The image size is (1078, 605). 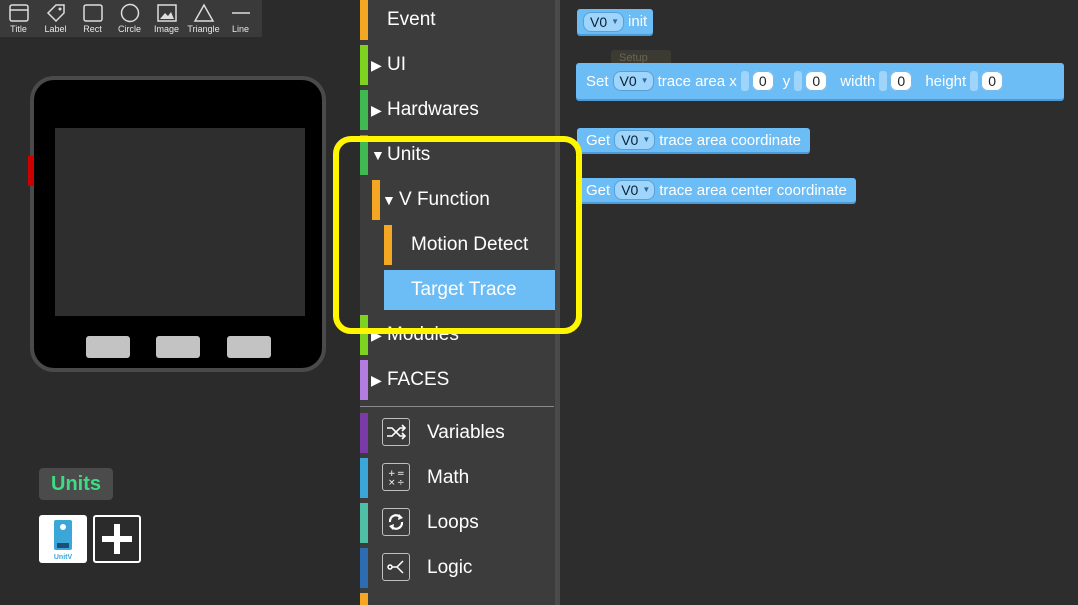 I want to click on device-screen, so click(x=180, y=222).